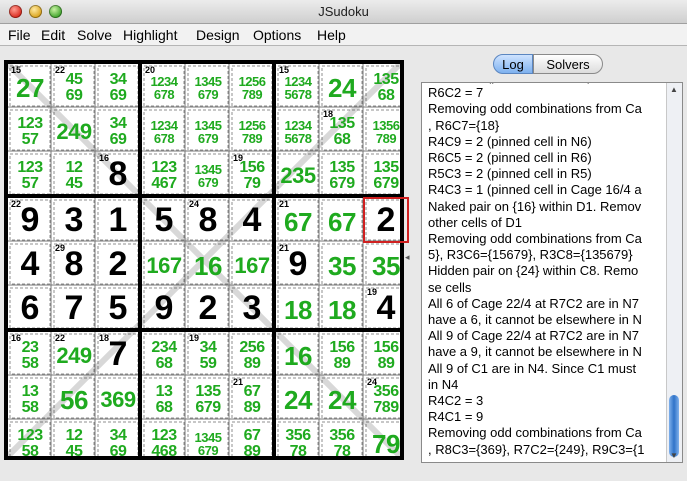  What do you see at coordinates (443, 384) in the screenshot?
I see `log-line: in N4` at bounding box center [443, 384].